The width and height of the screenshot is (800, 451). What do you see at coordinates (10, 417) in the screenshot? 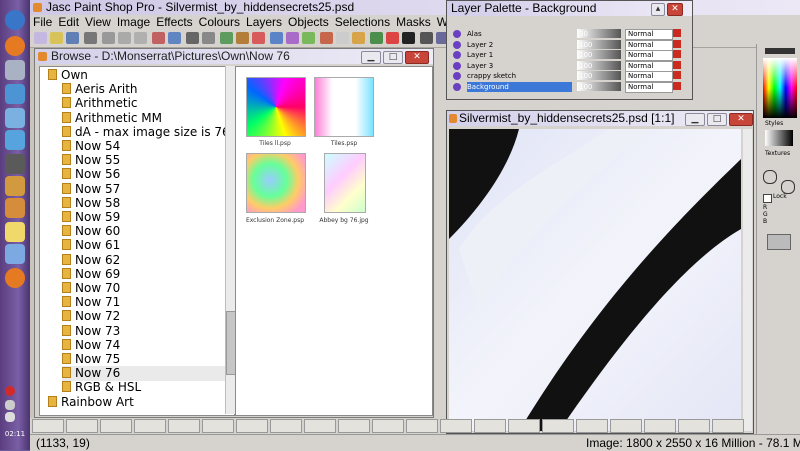
I see `volume-icon` at bounding box center [10, 417].